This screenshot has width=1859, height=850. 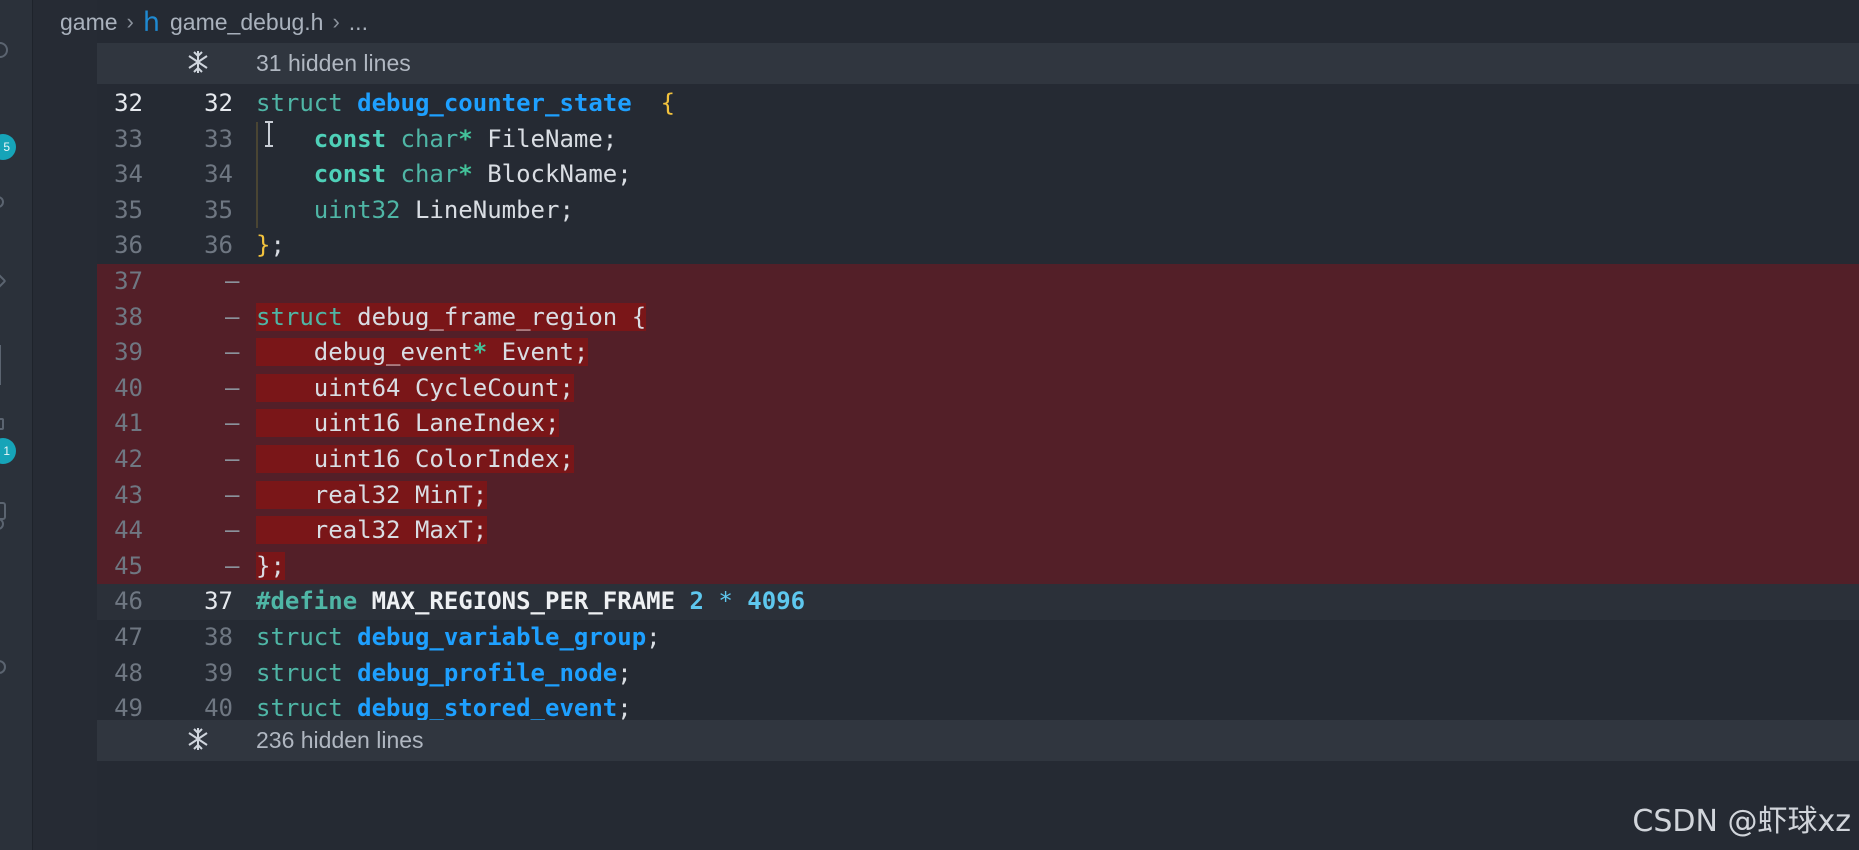 What do you see at coordinates (978, 63) in the screenshot?
I see `hidden-lines-top: 31 hidden lines` at bounding box center [978, 63].